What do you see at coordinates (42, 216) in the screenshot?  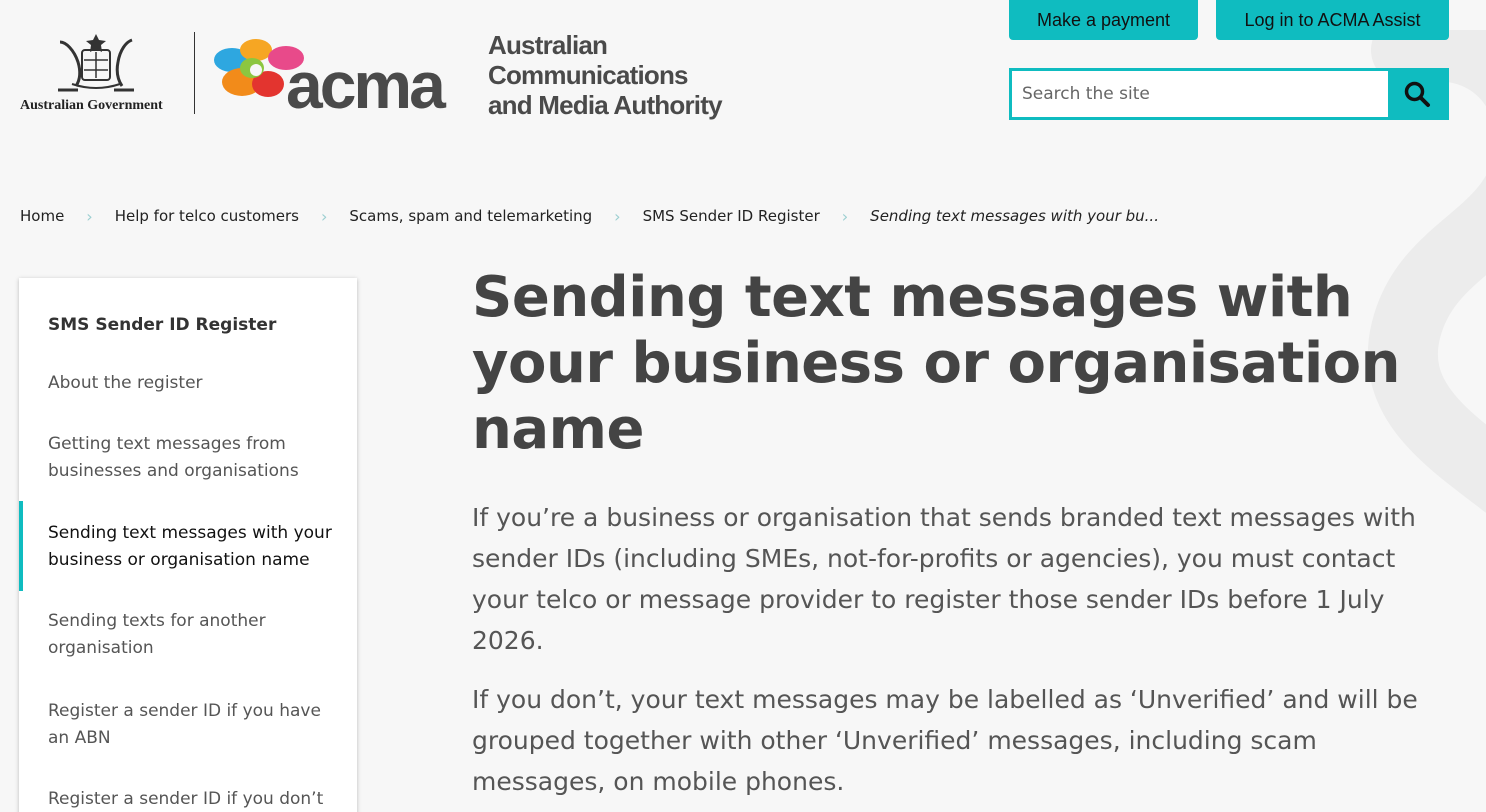 I see `breadcrumb-home: Home` at bounding box center [42, 216].